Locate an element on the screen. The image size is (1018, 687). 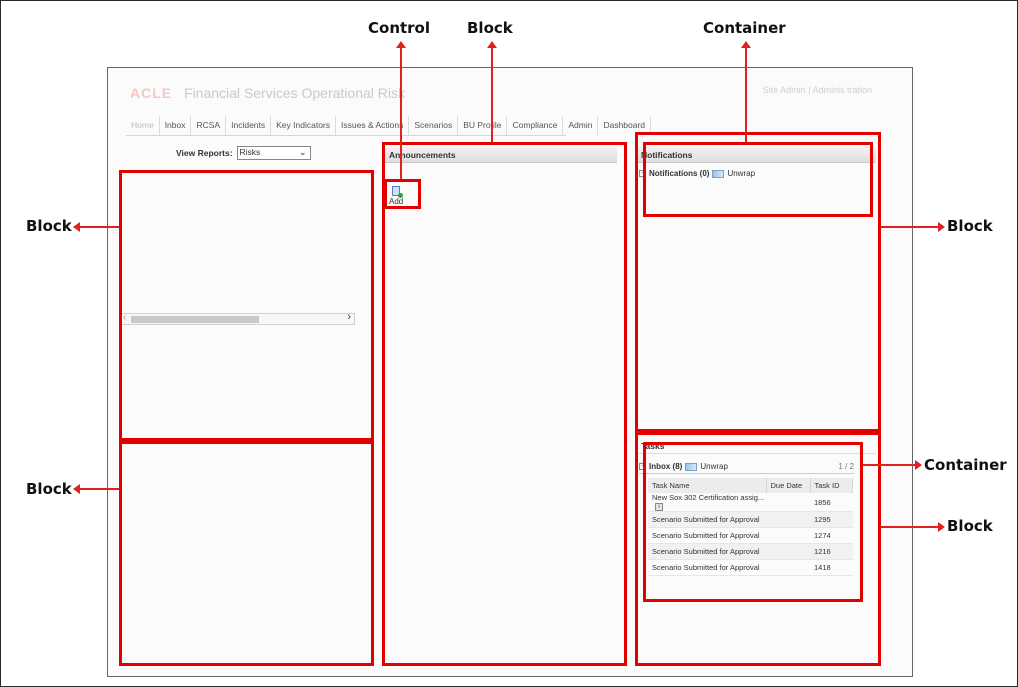
view-reports-value: Risks is located at coordinates (250, 152).